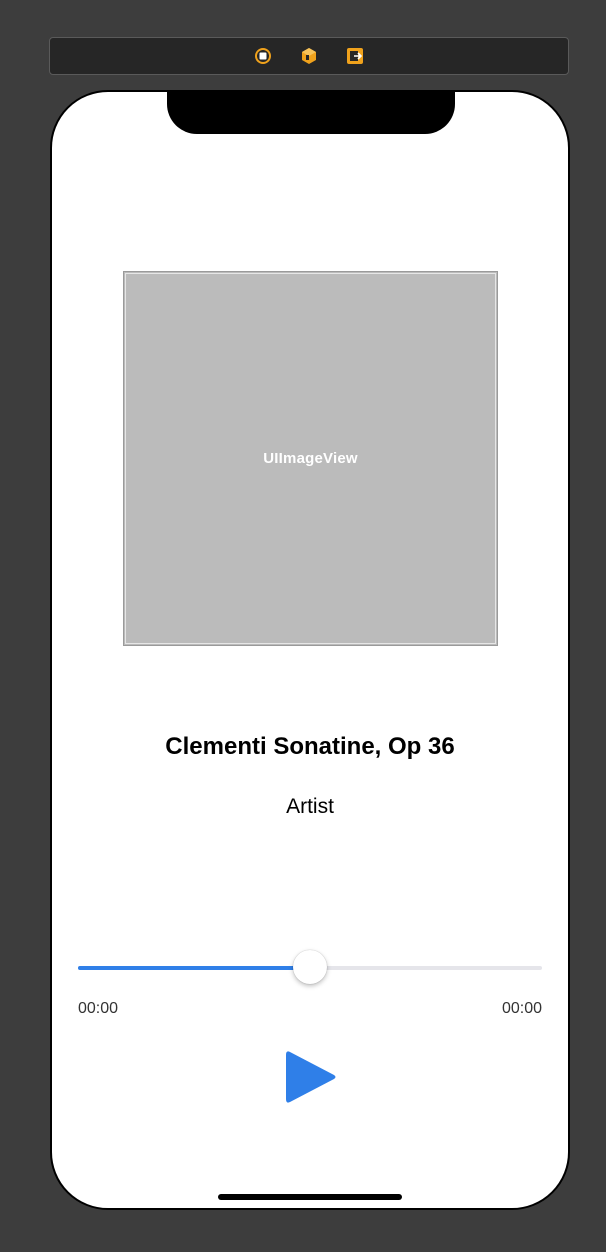 This screenshot has height=1252, width=606. What do you see at coordinates (355, 56) in the screenshot?
I see `exit-icon` at bounding box center [355, 56].